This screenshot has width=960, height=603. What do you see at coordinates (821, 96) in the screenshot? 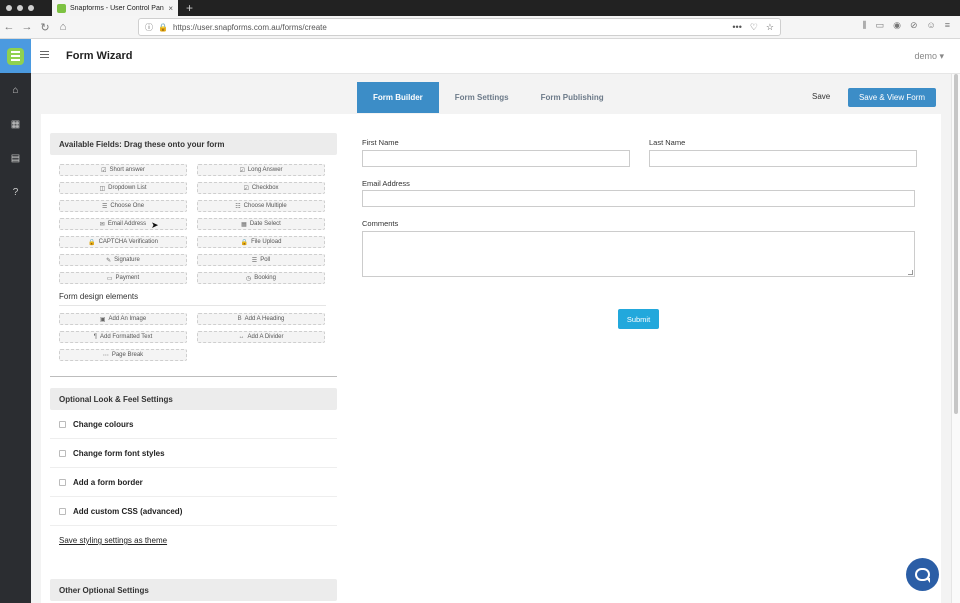
I see `save-button: Save` at bounding box center [821, 96].